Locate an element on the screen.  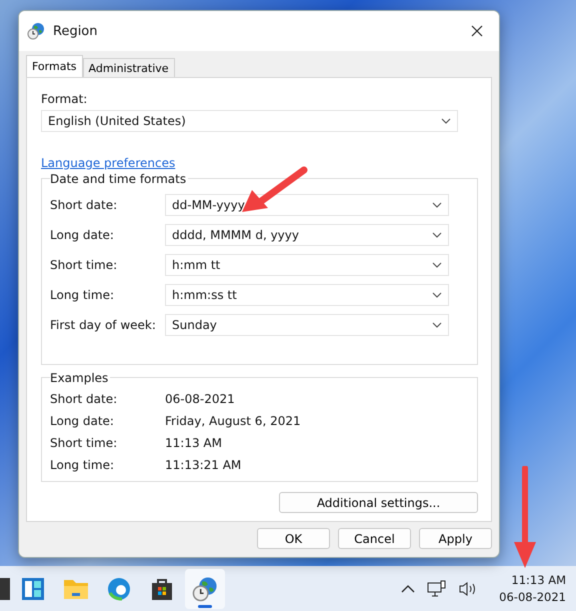
start-icon is located at coordinates (5, 589).